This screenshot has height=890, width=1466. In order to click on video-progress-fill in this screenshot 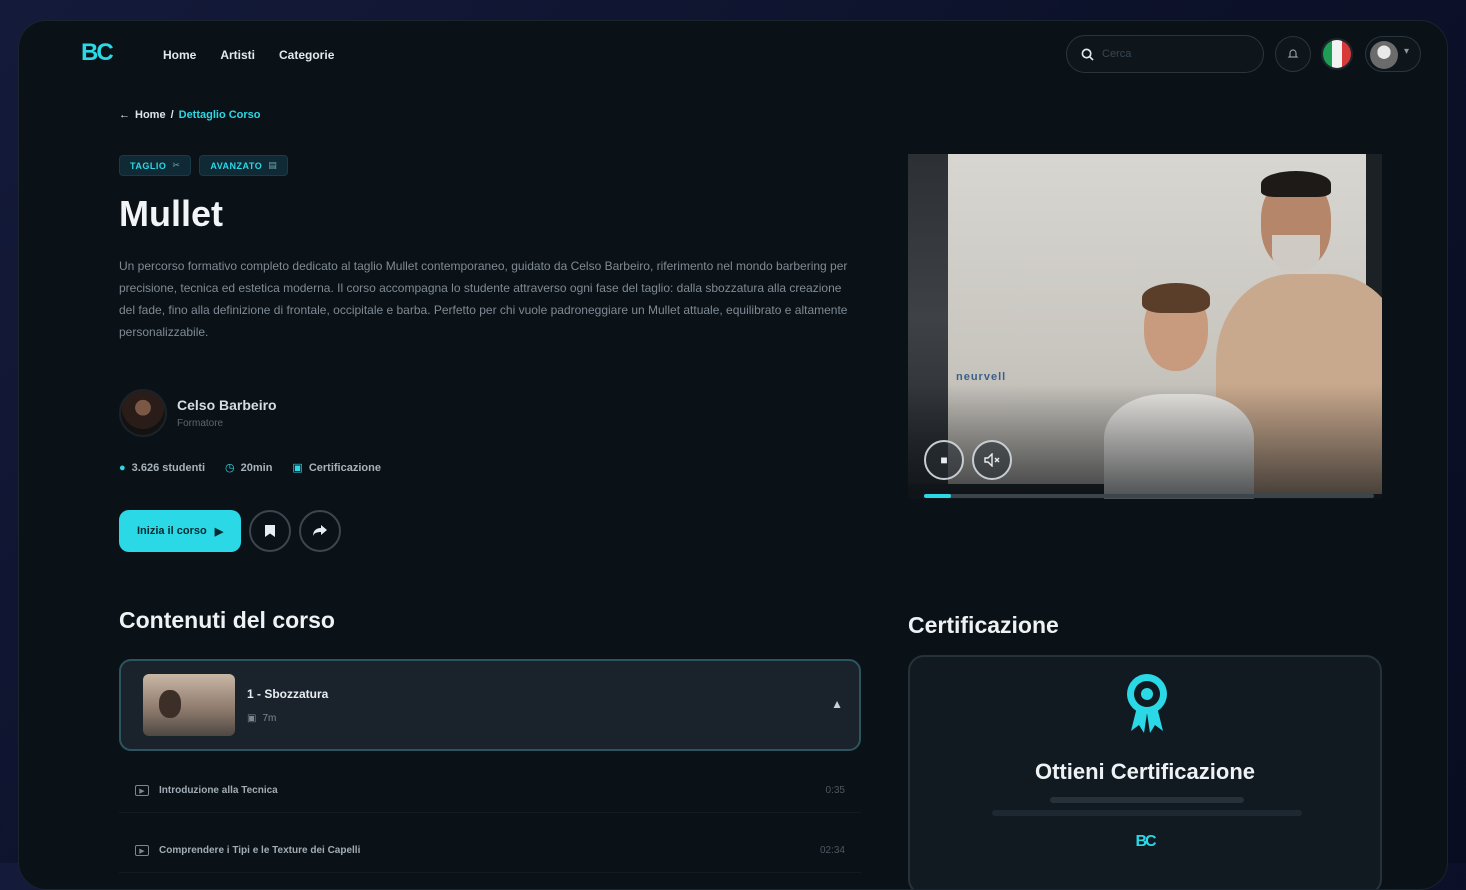, I will do `click(937, 496)`.